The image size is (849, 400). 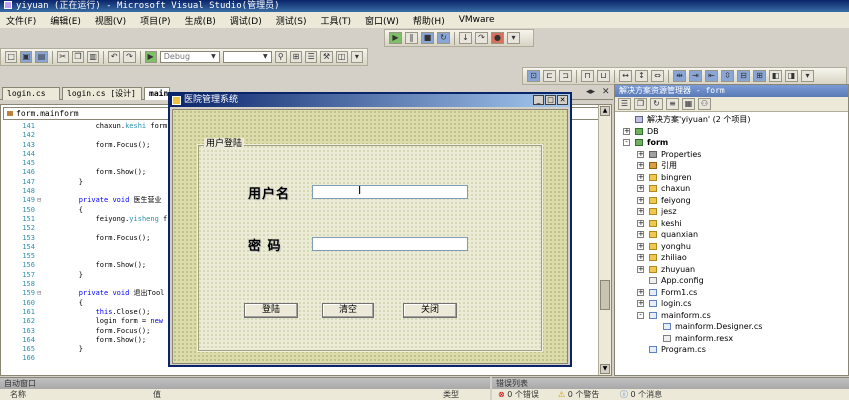 I want to click on menu-tools: 工具(T), so click(x=335, y=20).